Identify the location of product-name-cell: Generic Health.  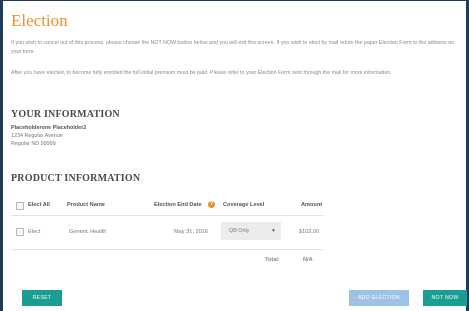
(88, 232).